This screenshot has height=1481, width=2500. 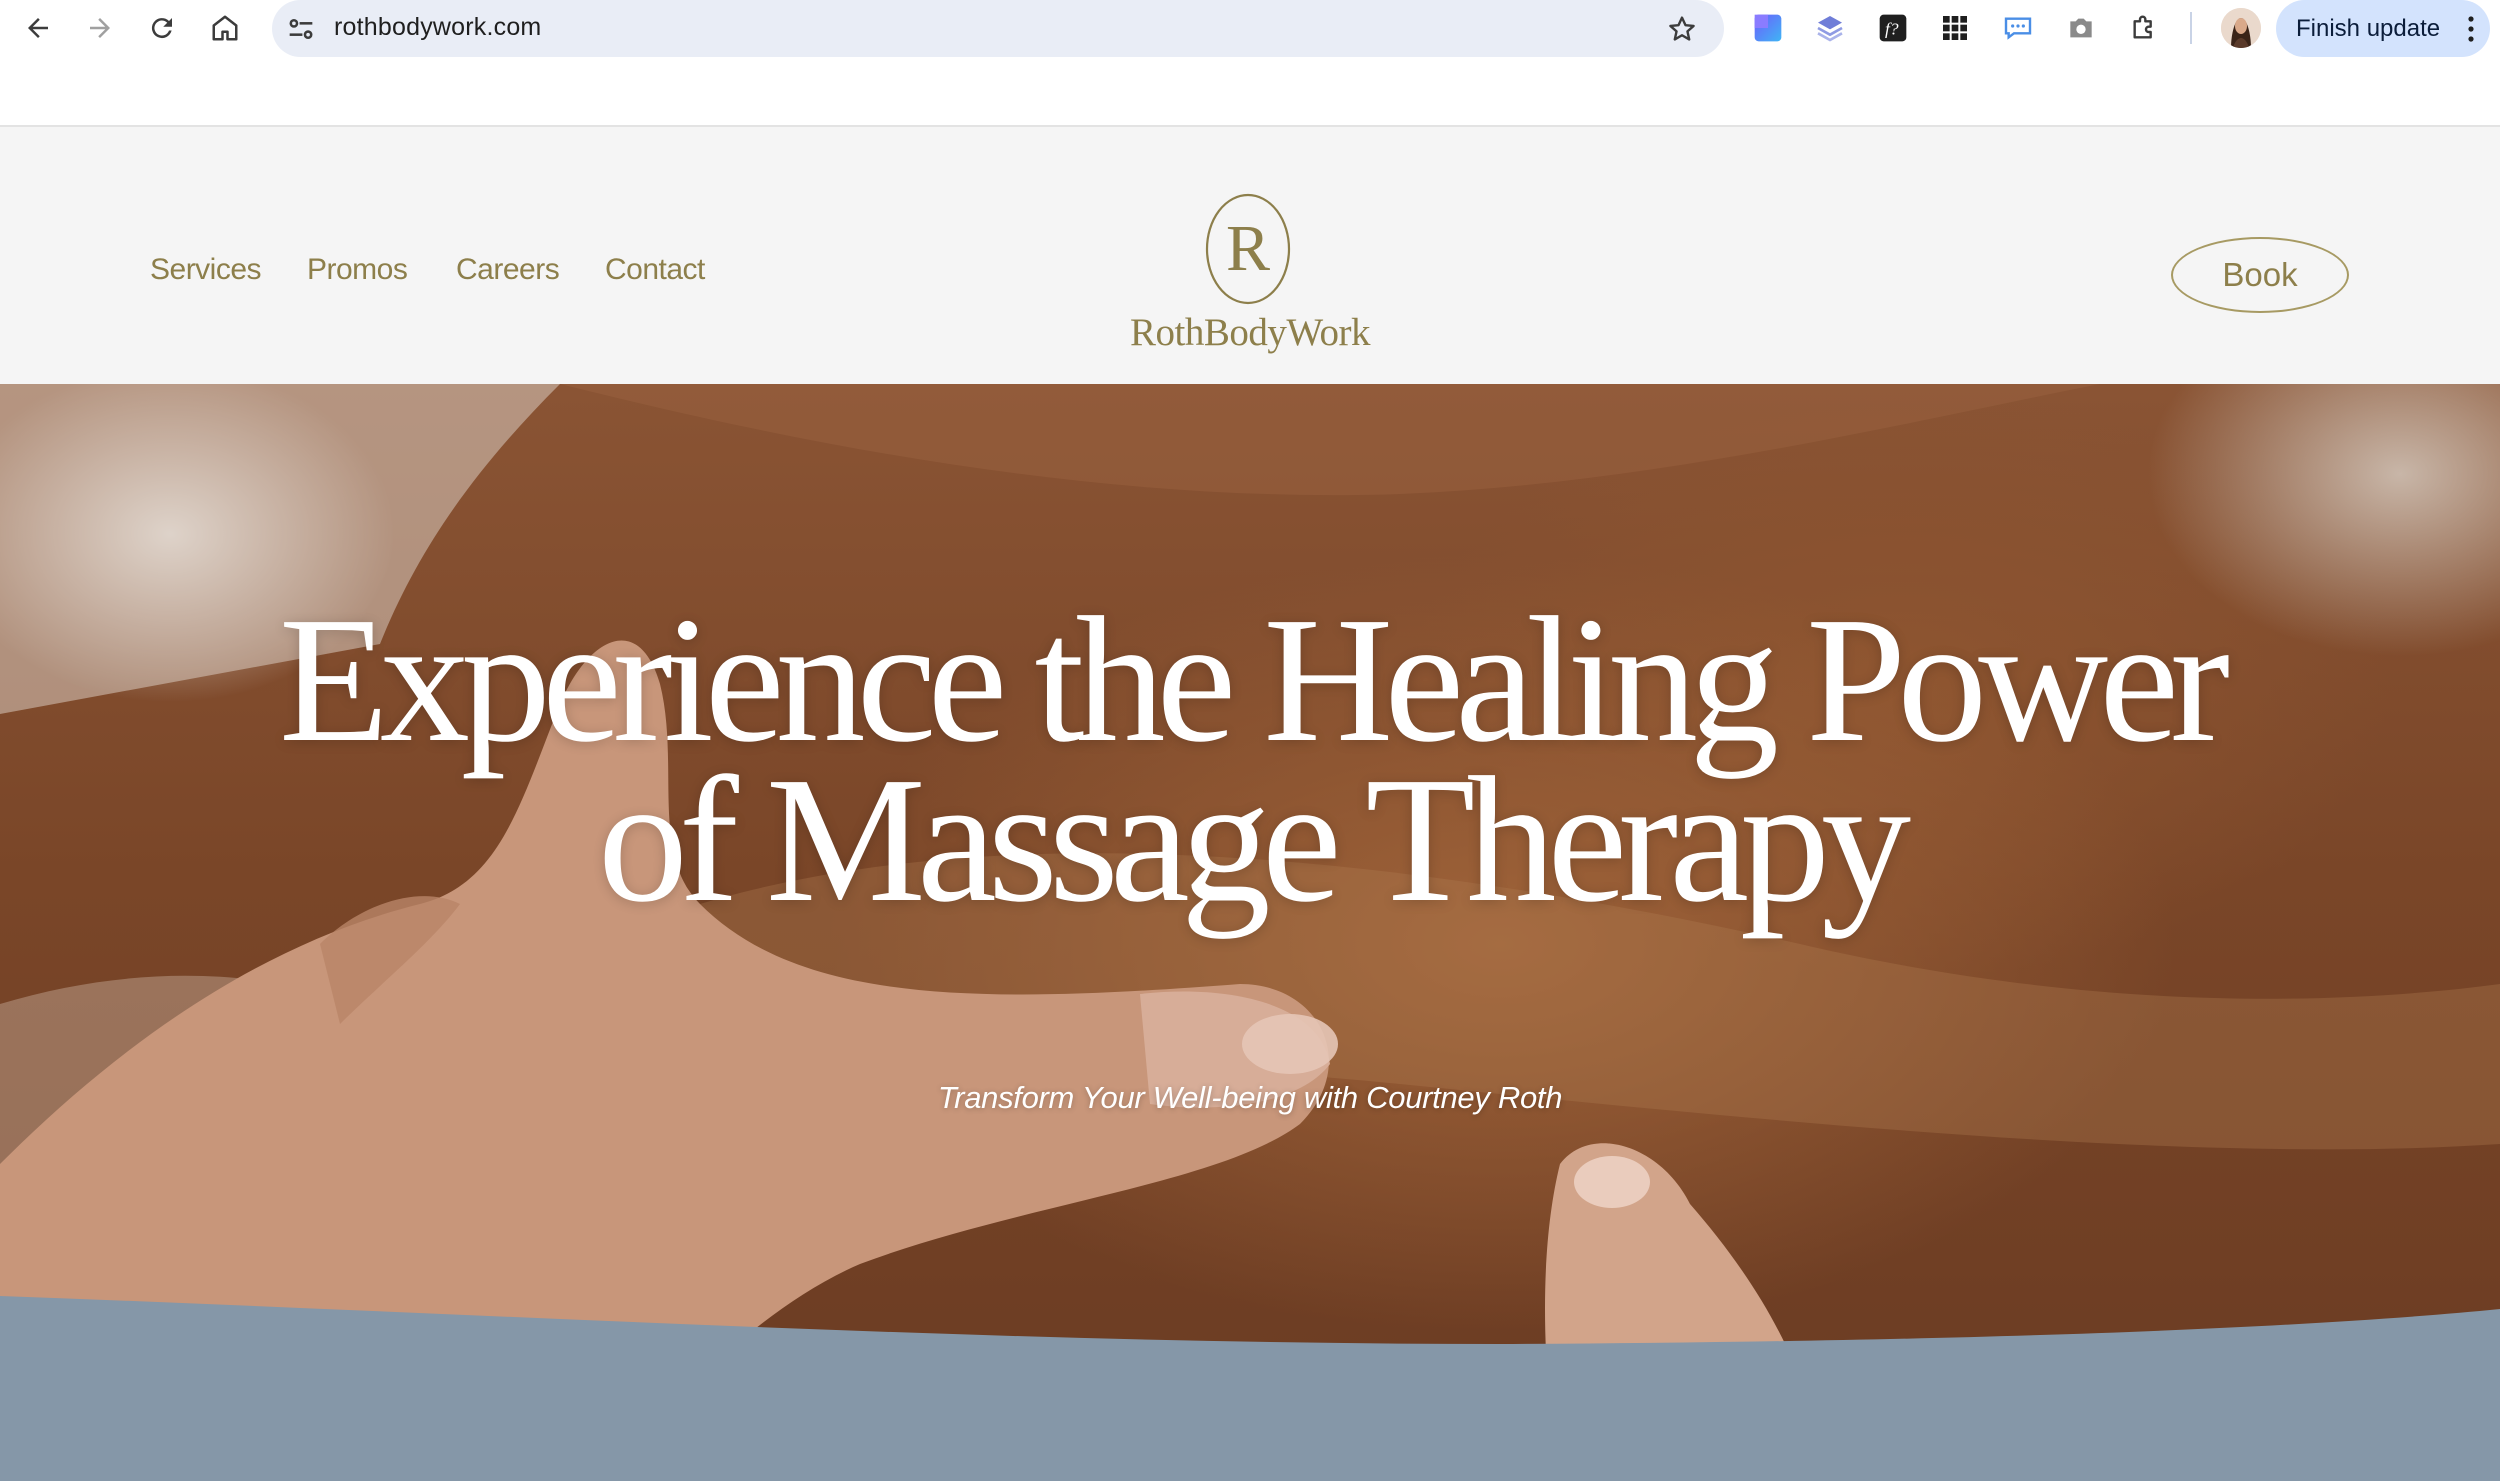 I want to click on extension-gradient-icon, so click(x=1768, y=28).